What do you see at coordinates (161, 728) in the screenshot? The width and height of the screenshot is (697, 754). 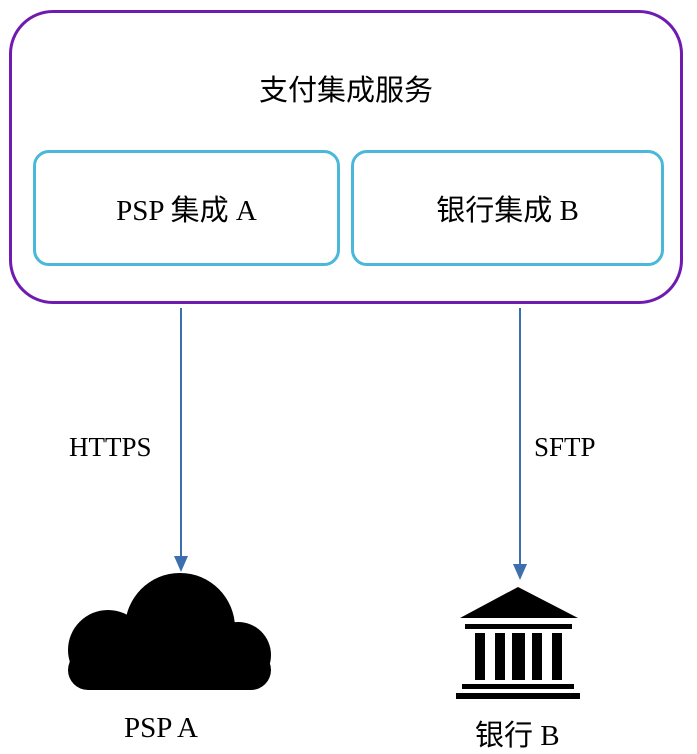 I see `psp-endpoint-label: PSP A` at bounding box center [161, 728].